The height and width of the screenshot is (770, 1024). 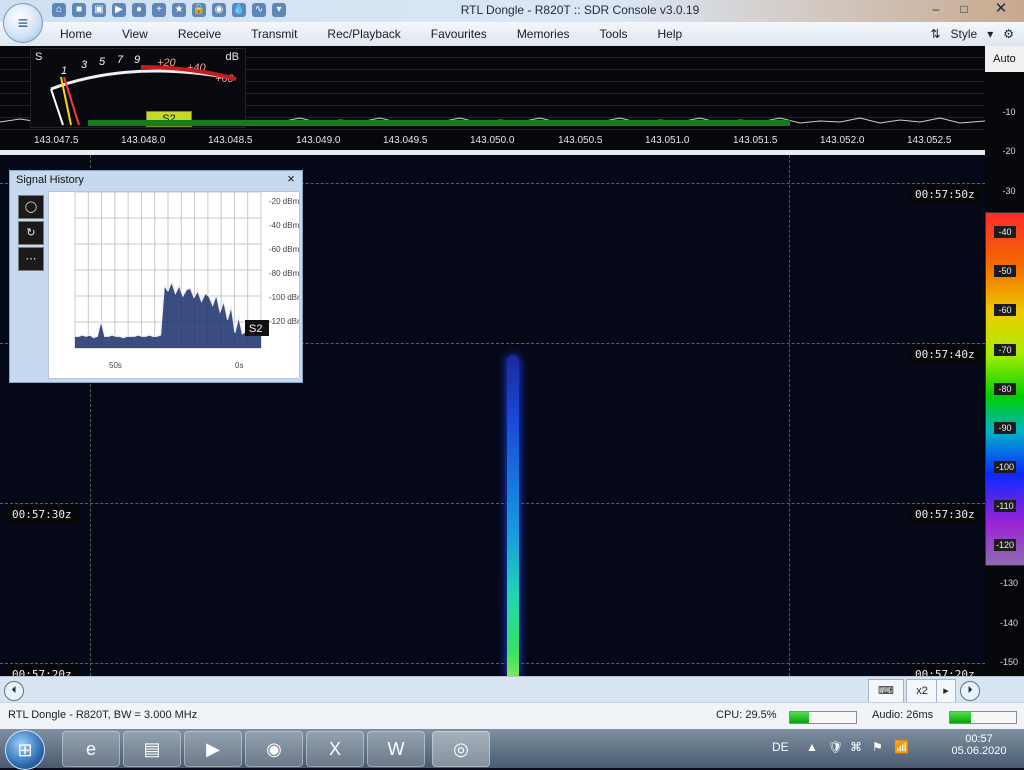 What do you see at coordinates (1005, 271) in the screenshot?
I see `color-scale-label: -50` at bounding box center [1005, 271].